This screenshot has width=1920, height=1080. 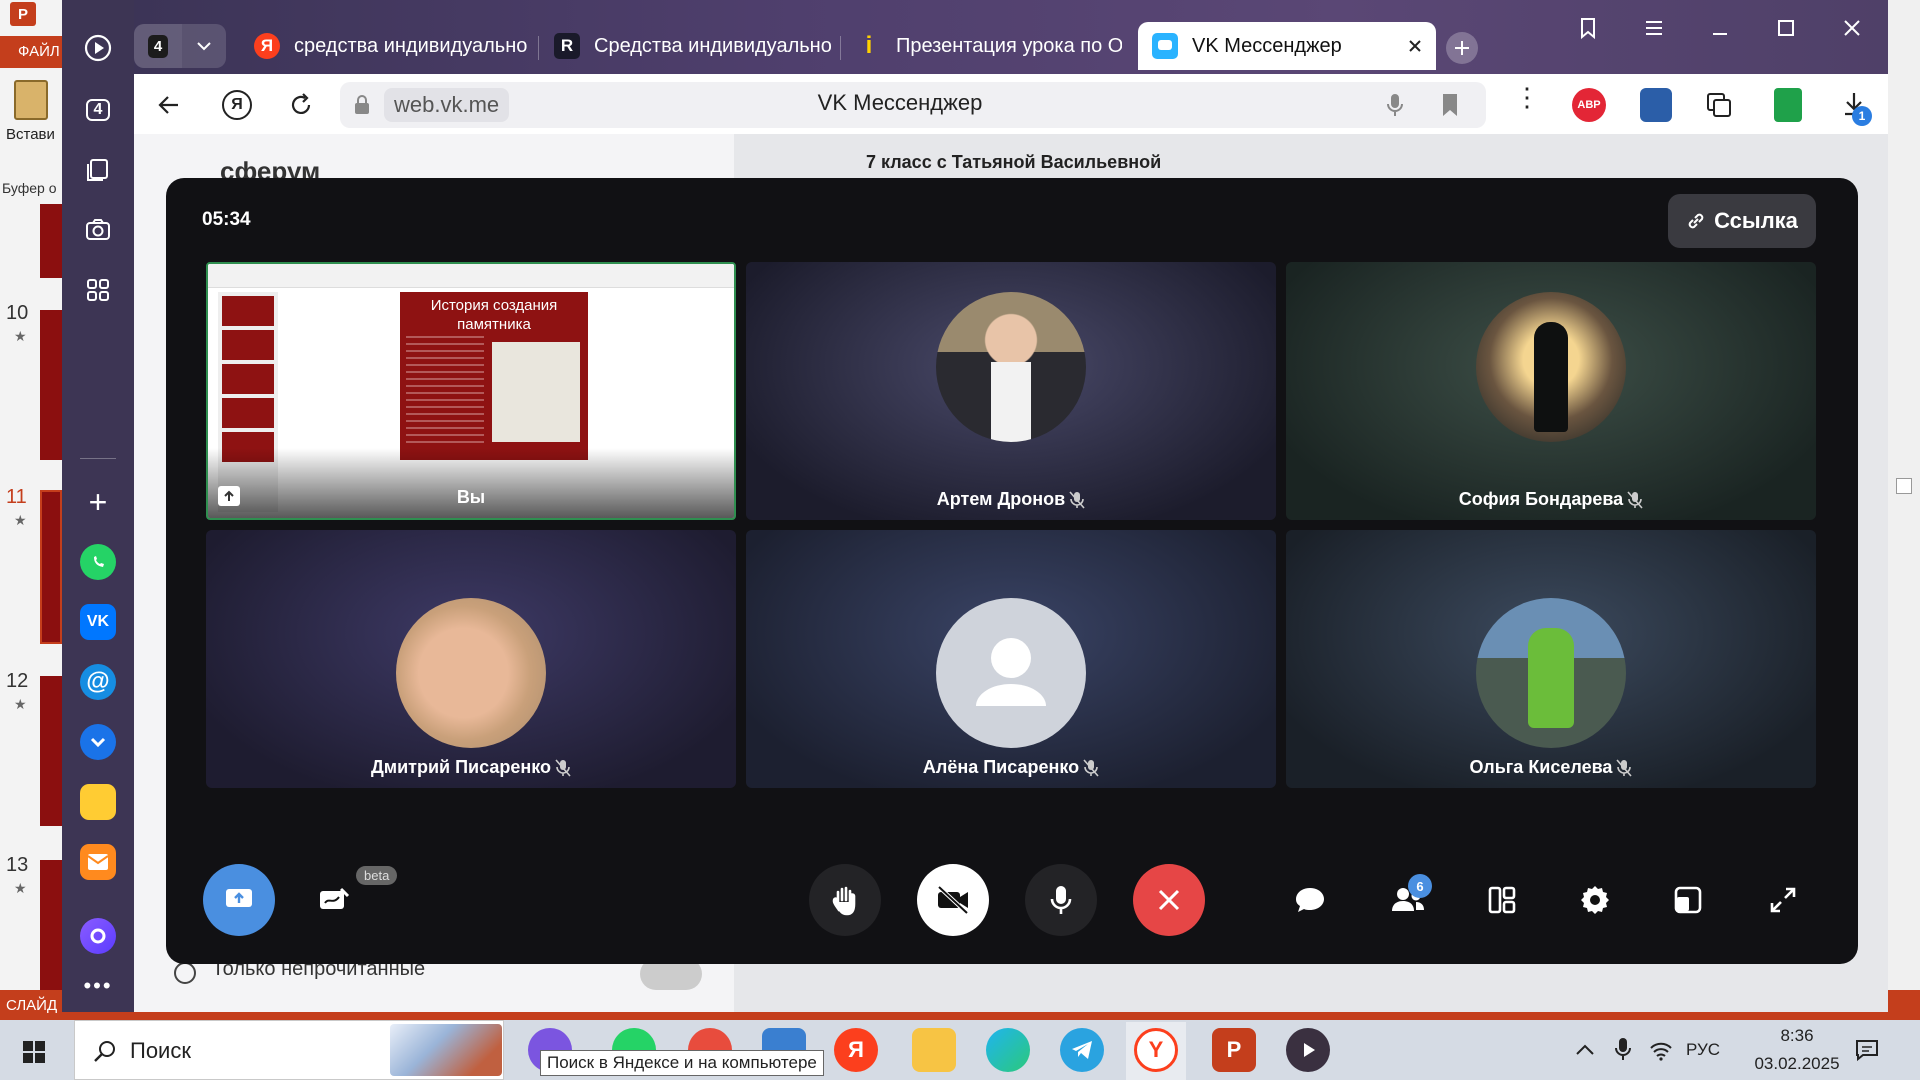 What do you see at coordinates (169, 105) in the screenshot?
I see `back-icon` at bounding box center [169, 105].